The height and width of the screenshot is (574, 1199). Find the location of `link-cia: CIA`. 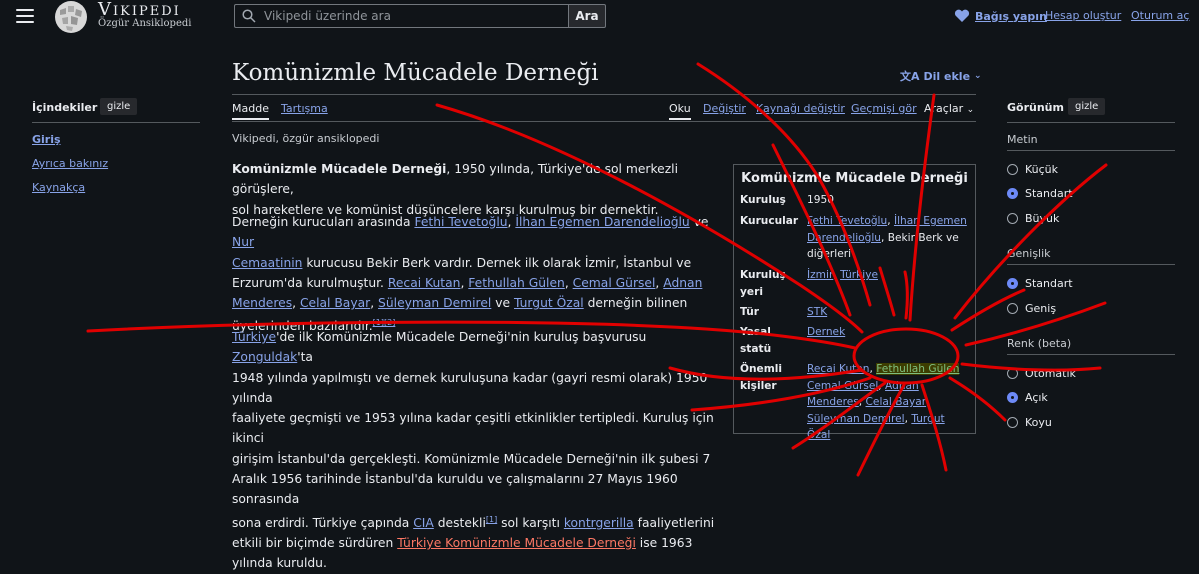

link-cia: CIA is located at coordinates (423, 523).